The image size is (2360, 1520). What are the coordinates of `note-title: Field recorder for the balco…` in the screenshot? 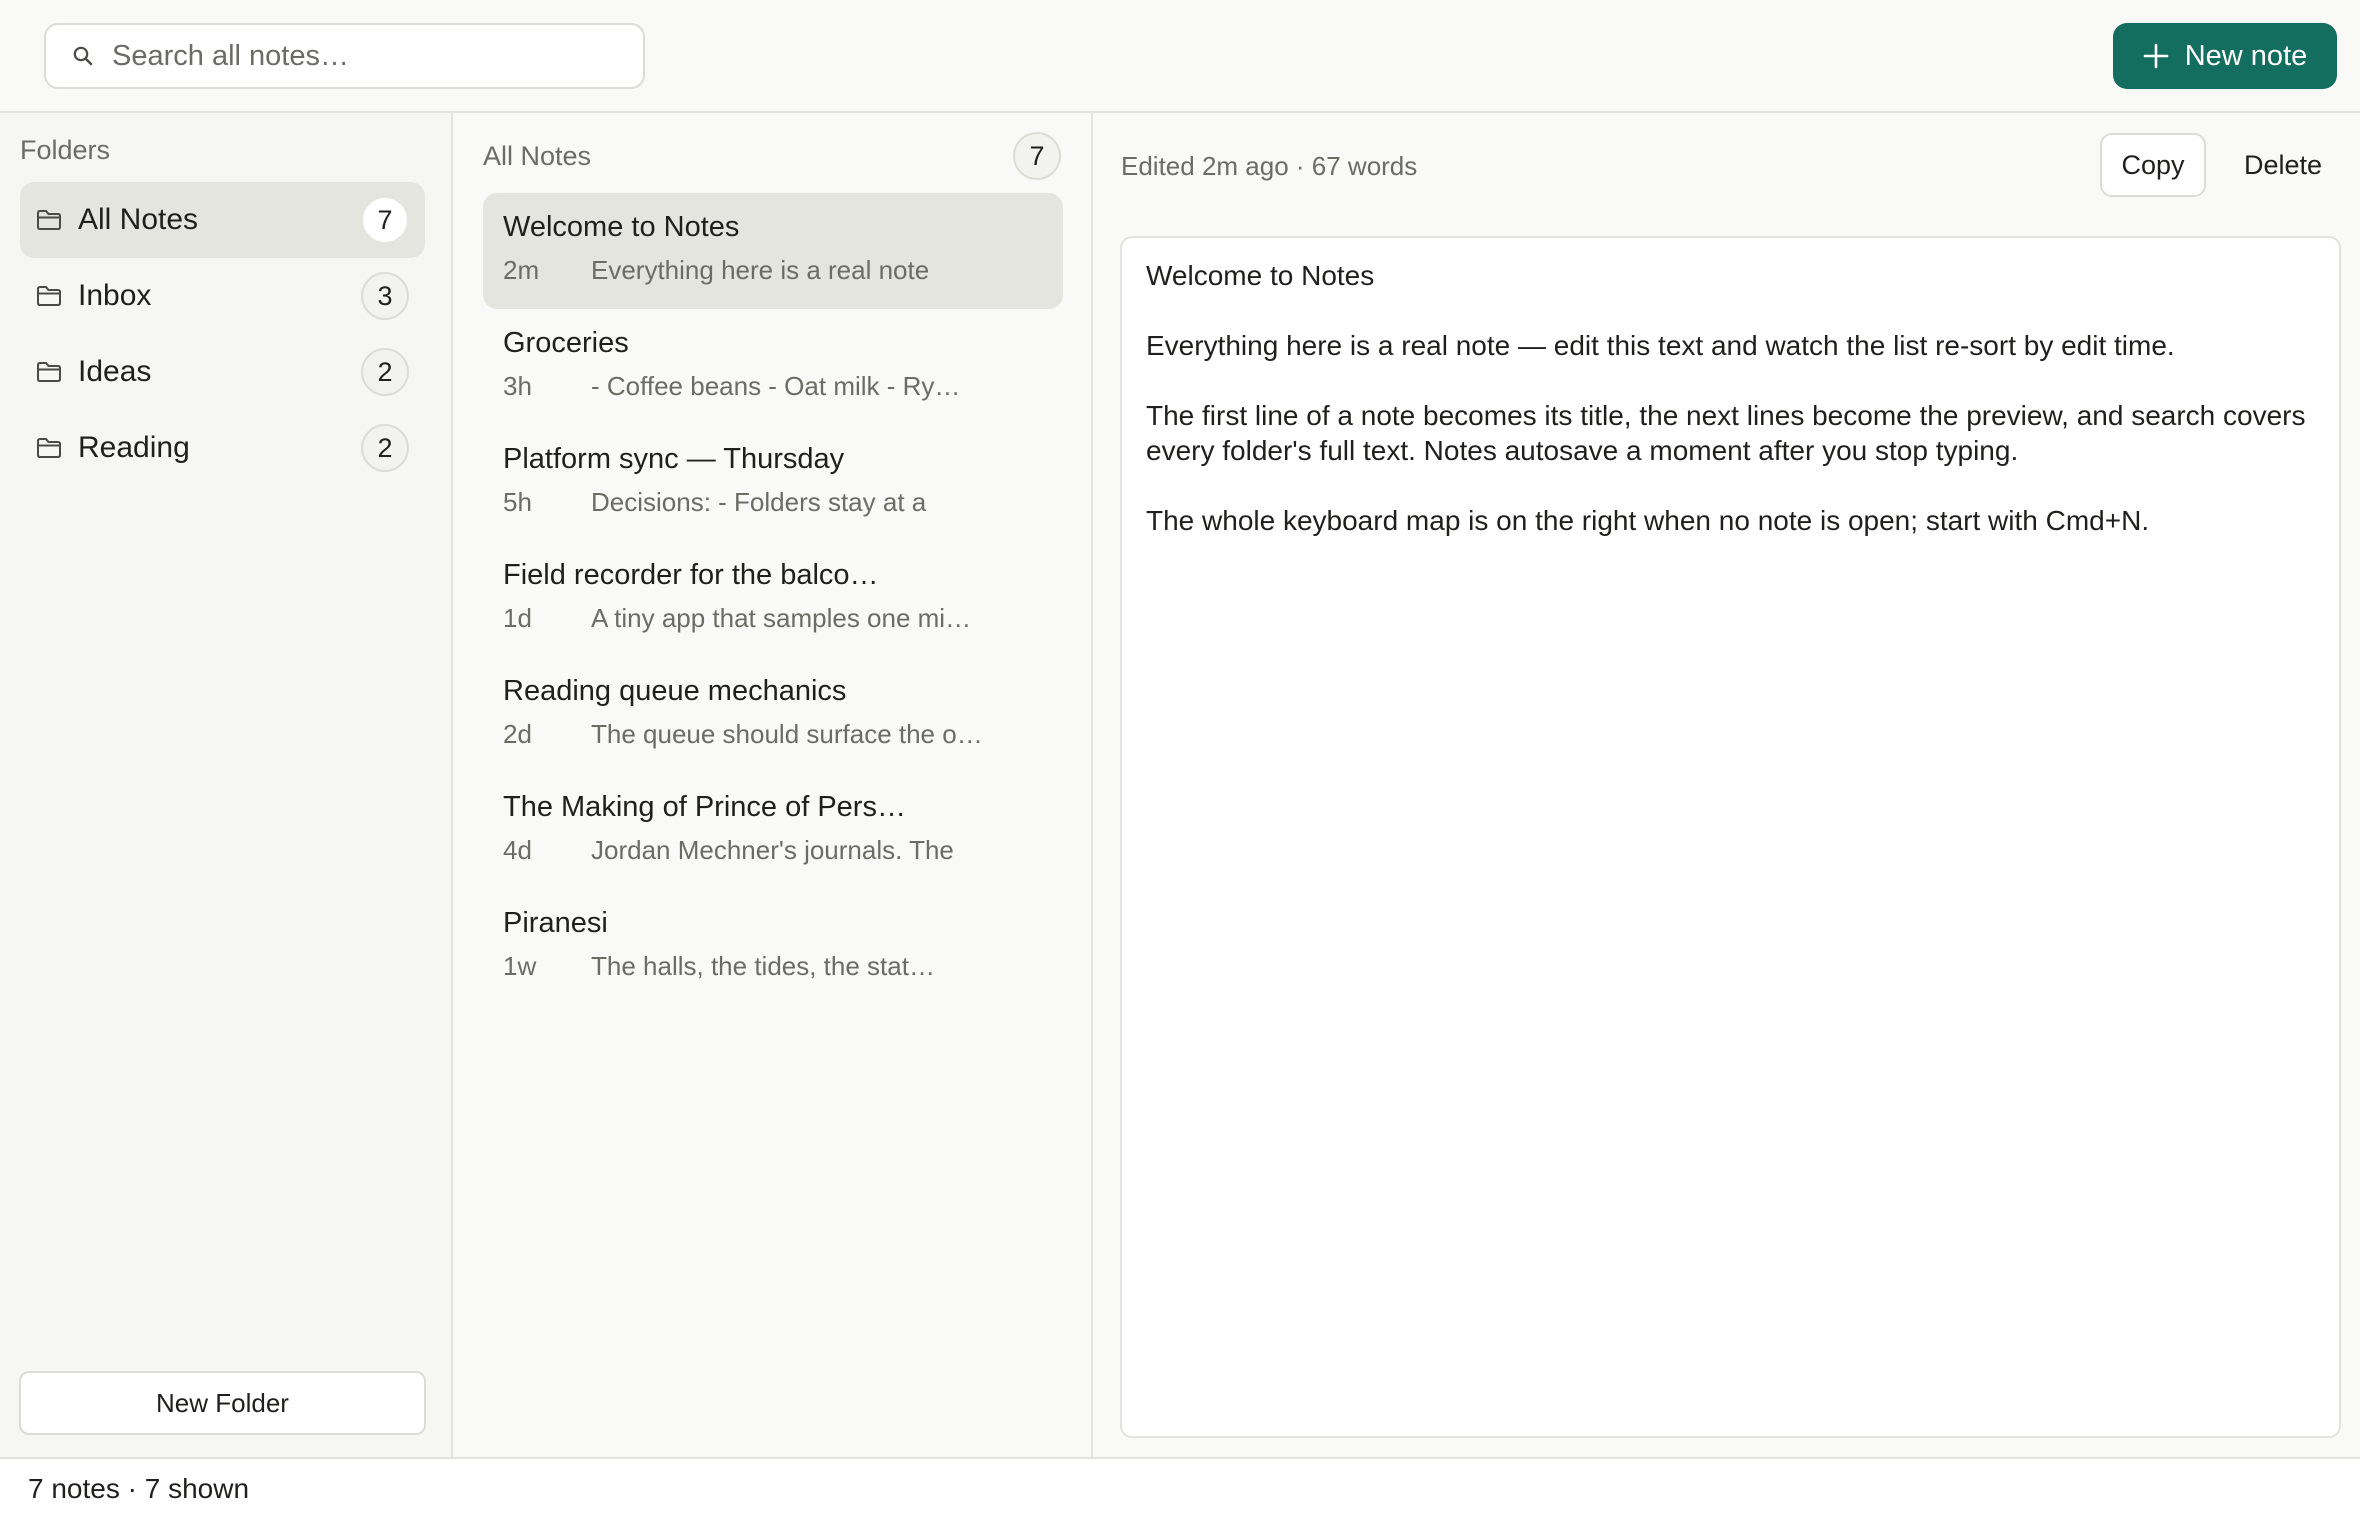 It's located at (691, 575).